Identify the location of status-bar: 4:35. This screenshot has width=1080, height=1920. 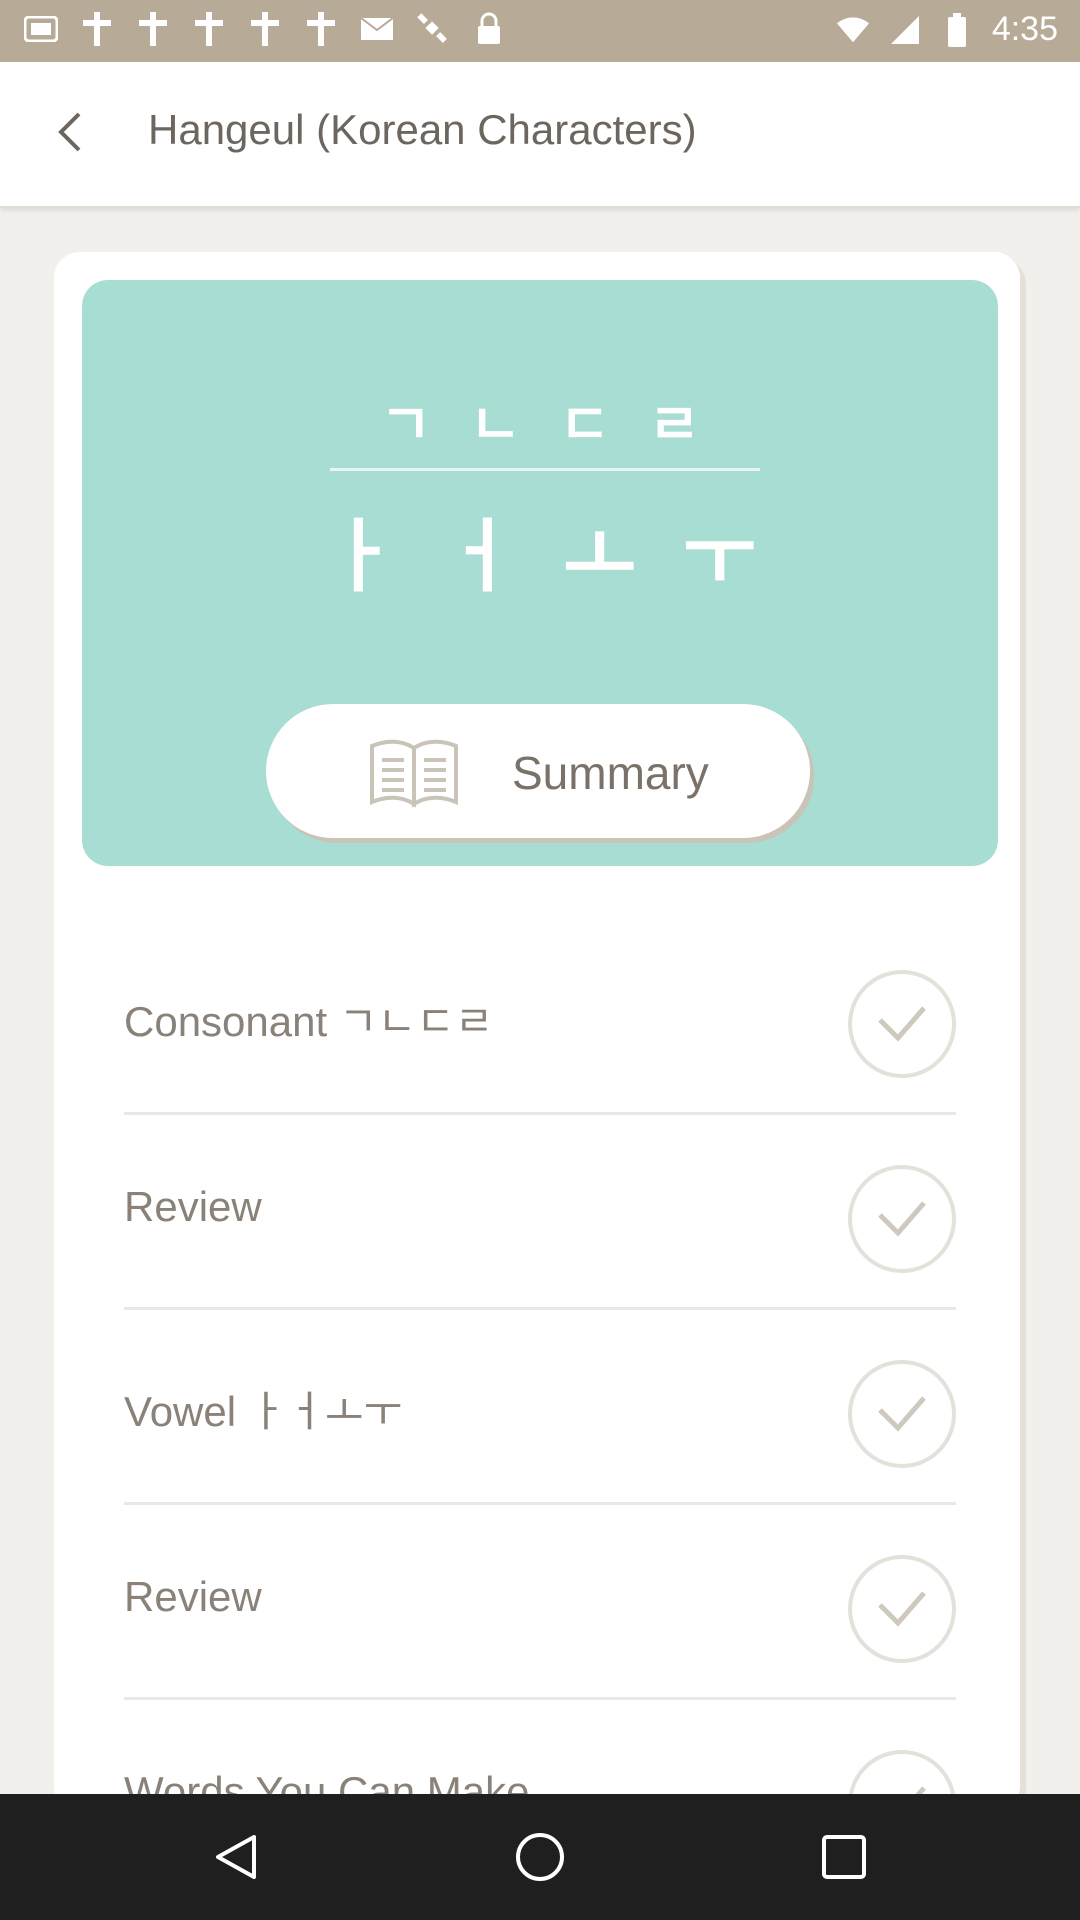
(540, 31).